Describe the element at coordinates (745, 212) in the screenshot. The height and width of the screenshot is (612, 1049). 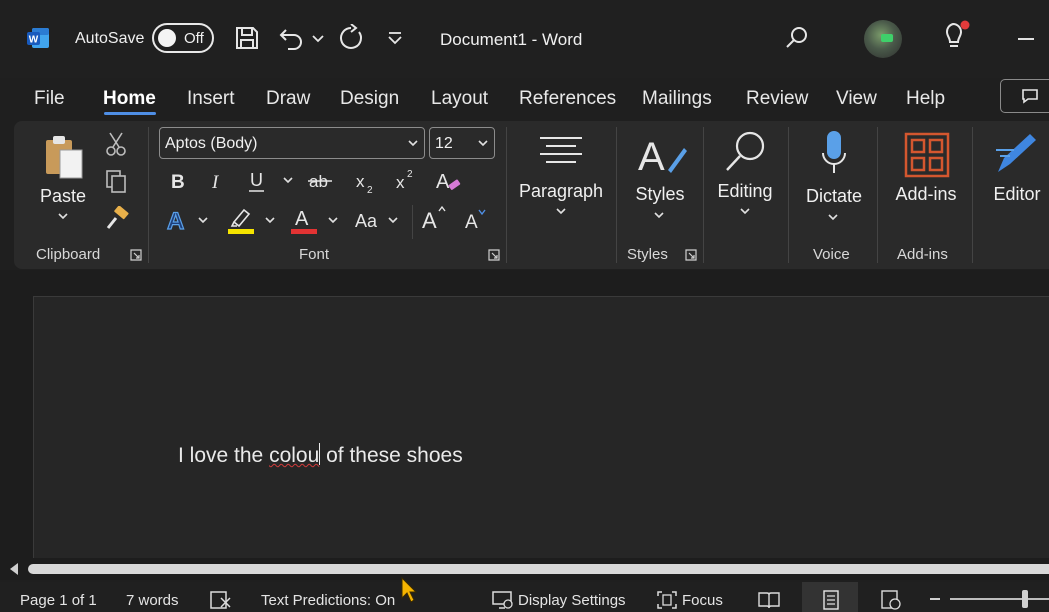
I see `editing-chevron-icon` at that location.